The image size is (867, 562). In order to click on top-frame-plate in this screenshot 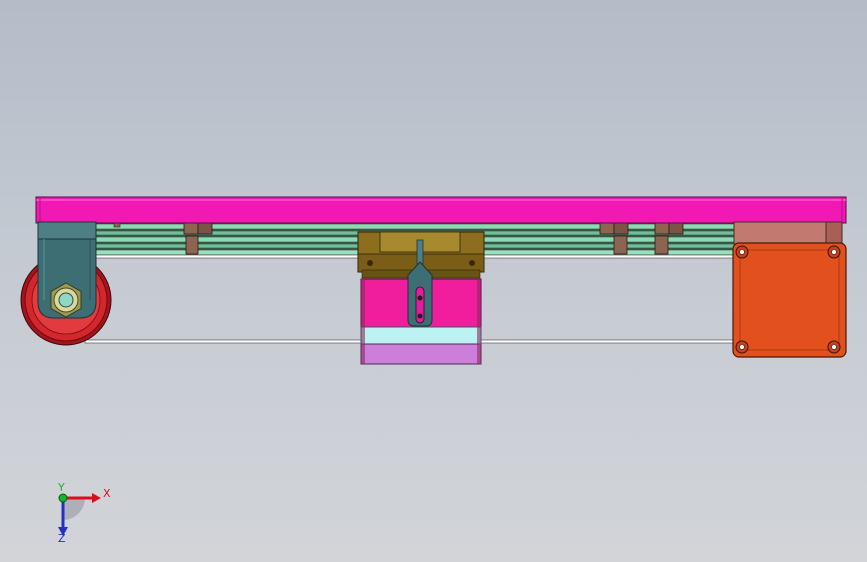, I will do `click(441, 210)`.